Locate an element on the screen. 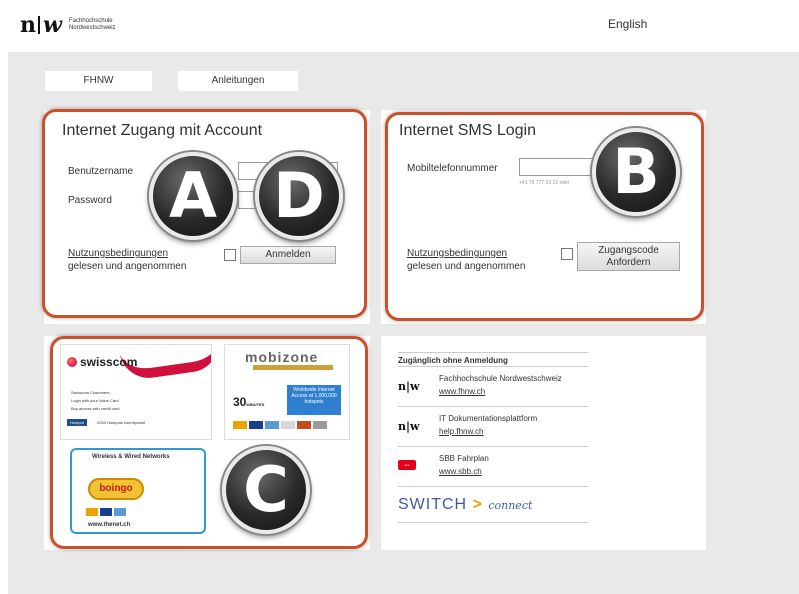 The width and height of the screenshot is (799, 594). mobizone-minutes: 30MINUTES is located at coordinates (249, 402).